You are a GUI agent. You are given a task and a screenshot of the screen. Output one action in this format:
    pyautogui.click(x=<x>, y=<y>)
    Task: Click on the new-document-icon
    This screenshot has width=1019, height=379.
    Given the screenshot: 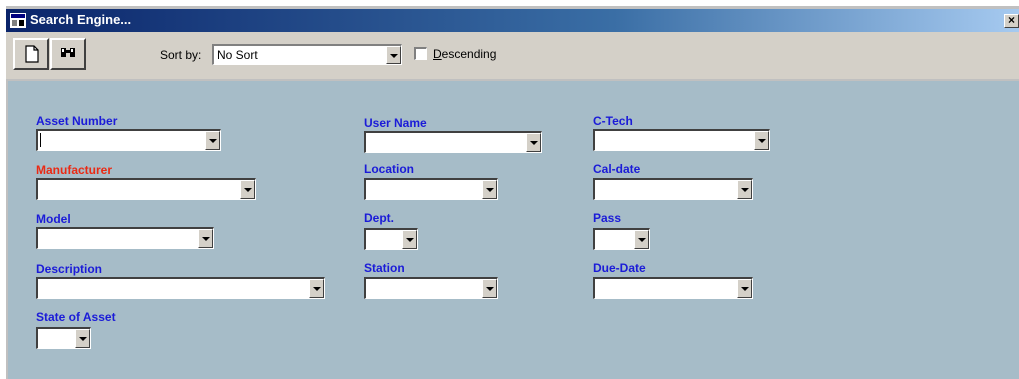 What is the action you would take?
    pyautogui.click(x=32, y=54)
    